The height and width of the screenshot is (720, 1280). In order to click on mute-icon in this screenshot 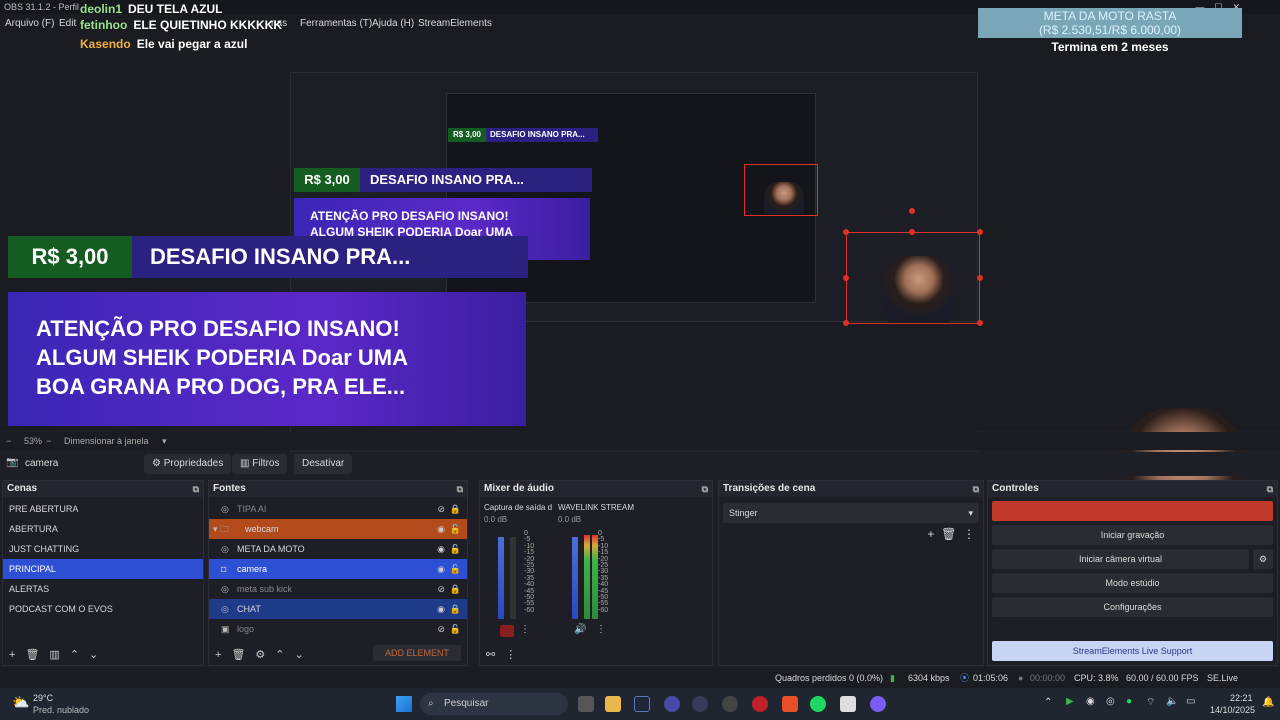, I will do `click(507, 631)`.